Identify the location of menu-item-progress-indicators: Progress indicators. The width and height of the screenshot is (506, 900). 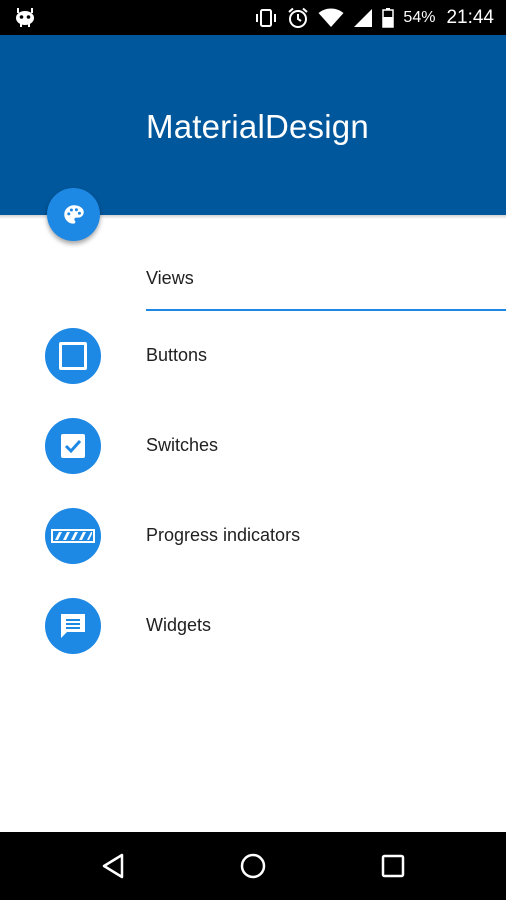
(253, 536).